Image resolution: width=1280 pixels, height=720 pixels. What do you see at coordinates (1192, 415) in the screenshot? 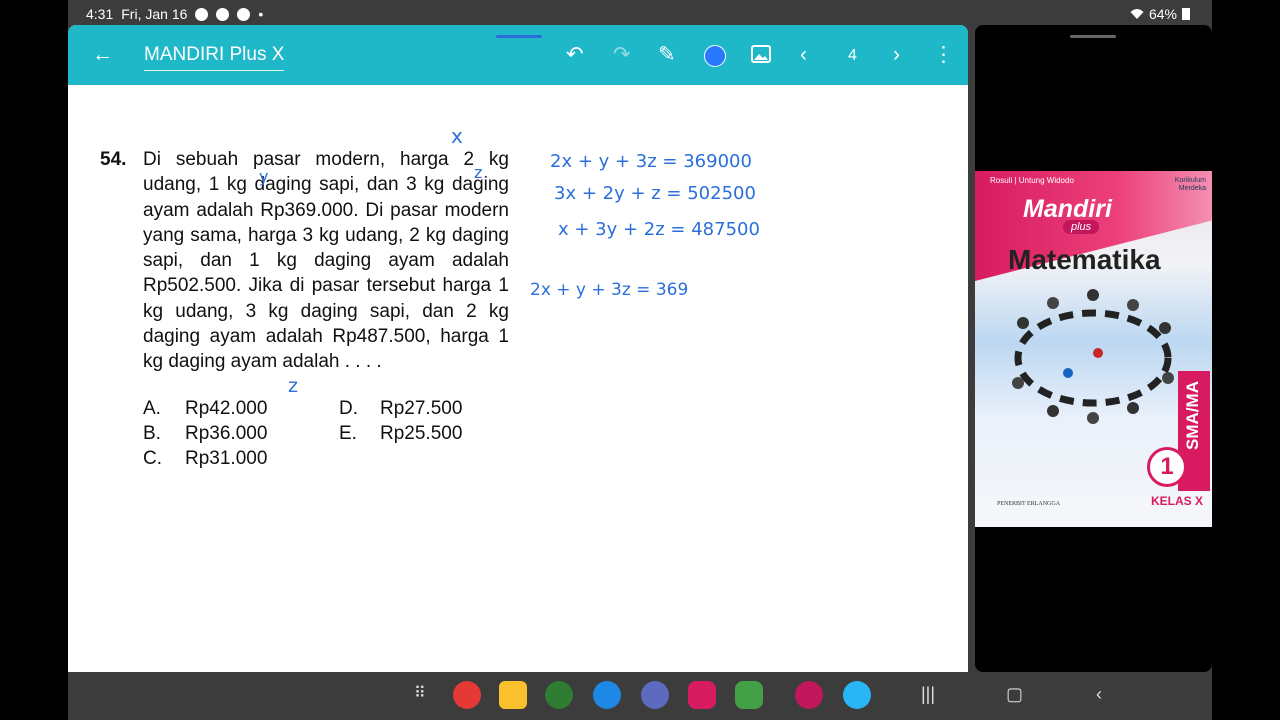
I see `cover-level: SMA/MA` at bounding box center [1192, 415].